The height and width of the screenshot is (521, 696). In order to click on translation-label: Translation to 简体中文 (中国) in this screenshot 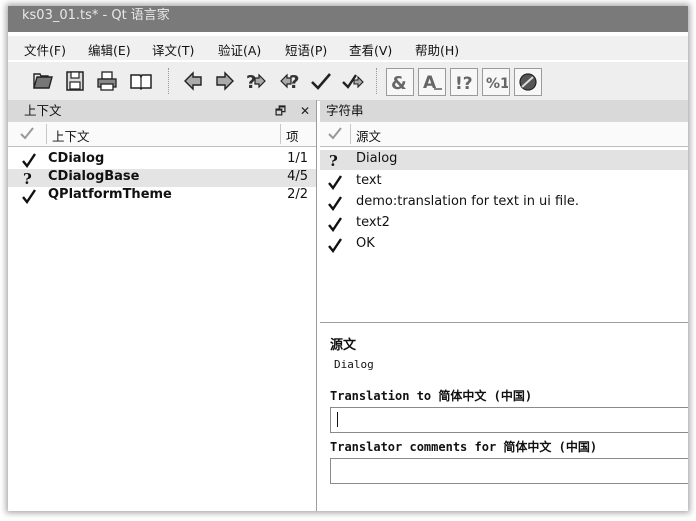, I will do `click(431, 396)`.